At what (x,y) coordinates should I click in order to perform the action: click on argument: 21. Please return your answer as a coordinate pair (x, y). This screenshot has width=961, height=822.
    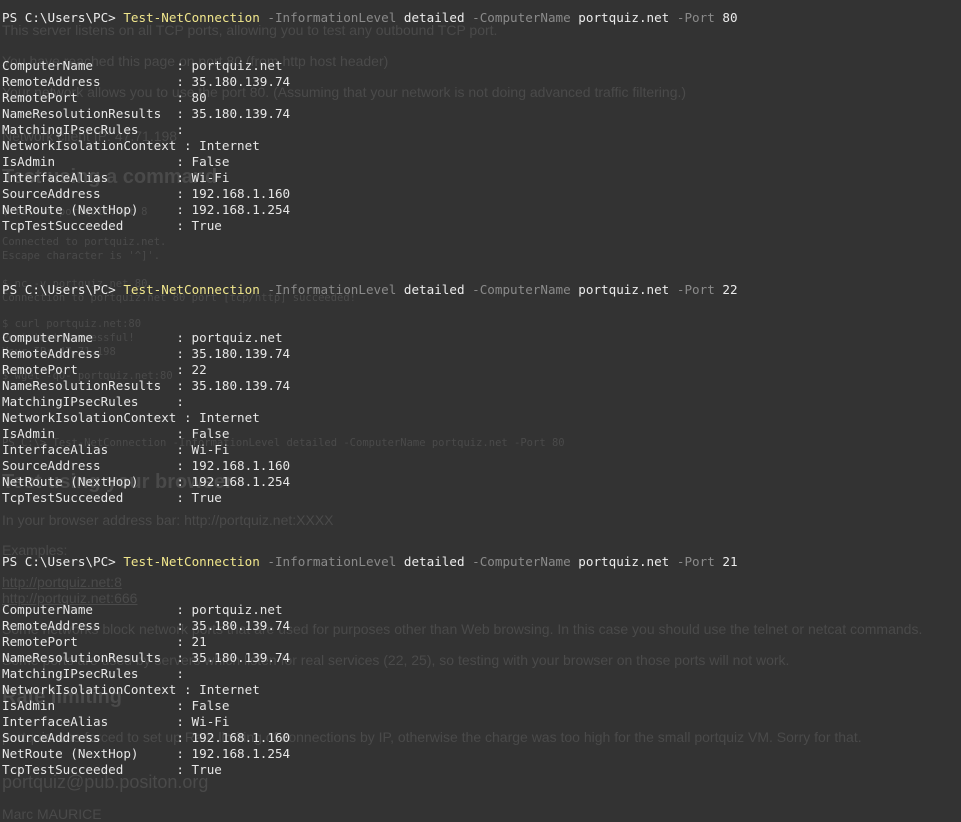
    Looking at the image, I should click on (730, 561).